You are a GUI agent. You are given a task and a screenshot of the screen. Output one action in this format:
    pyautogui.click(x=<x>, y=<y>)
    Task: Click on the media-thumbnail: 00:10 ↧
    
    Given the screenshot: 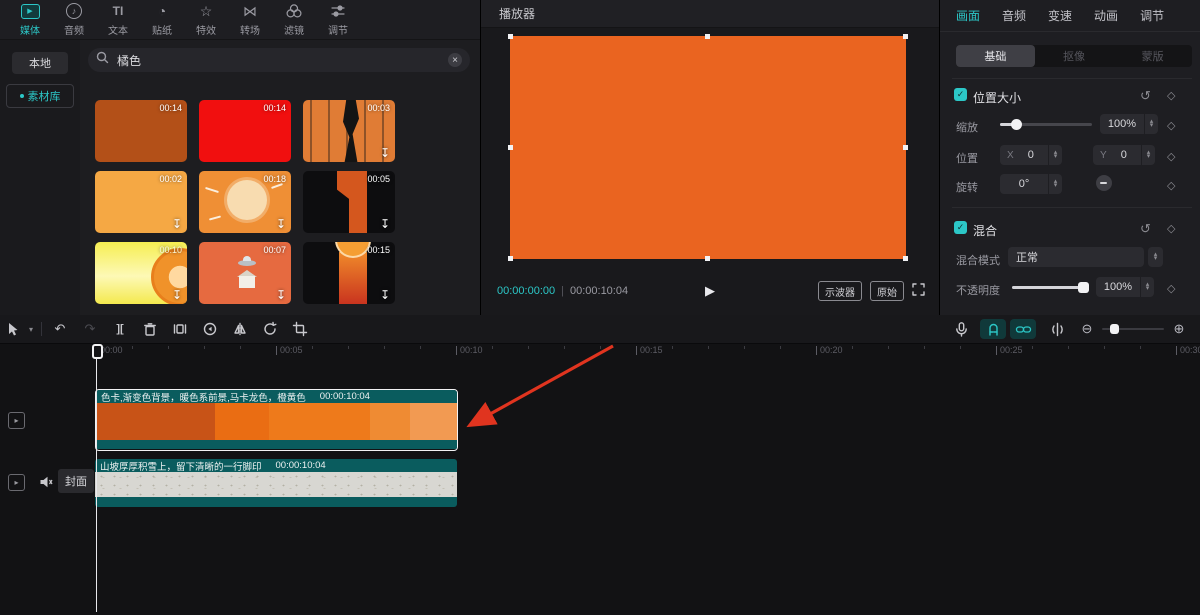 What is the action you would take?
    pyautogui.click(x=141, y=273)
    